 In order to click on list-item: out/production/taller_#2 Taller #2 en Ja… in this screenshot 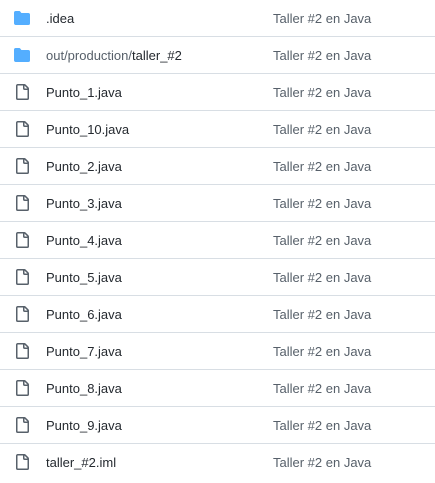, I will do `click(217, 55)`.